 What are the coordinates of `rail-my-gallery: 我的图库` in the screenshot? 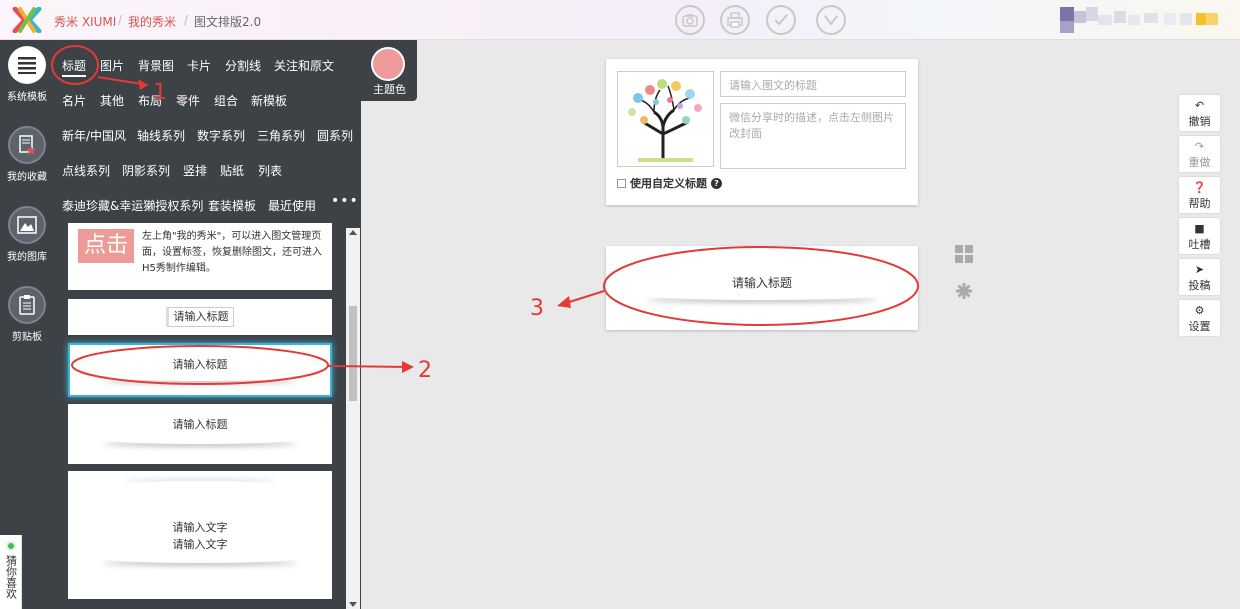 It's located at (27, 234).